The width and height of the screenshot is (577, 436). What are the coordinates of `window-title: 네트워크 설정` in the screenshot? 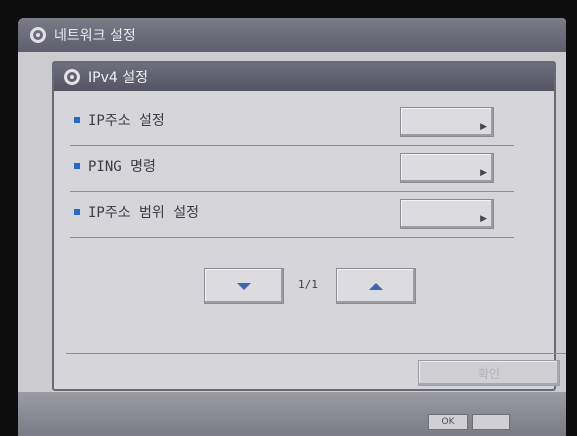 It's located at (95, 36).